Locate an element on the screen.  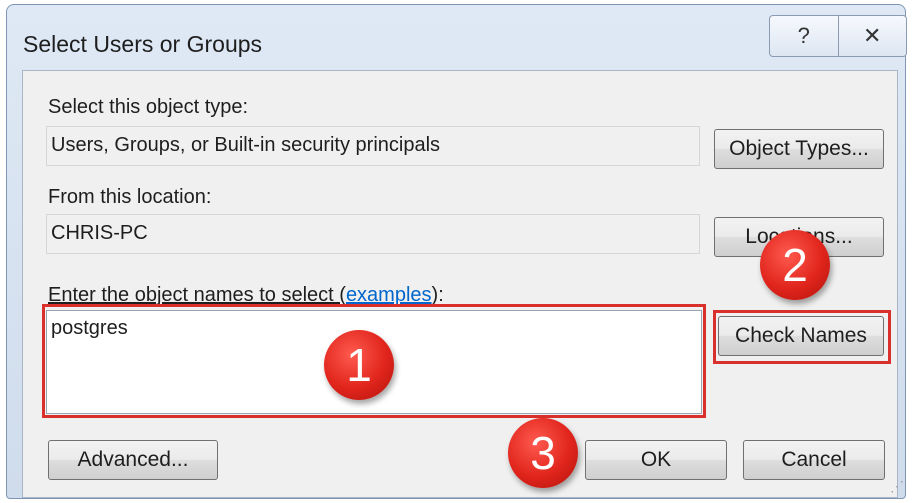
location-field: CHRIS-PC is located at coordinates (373, 234).